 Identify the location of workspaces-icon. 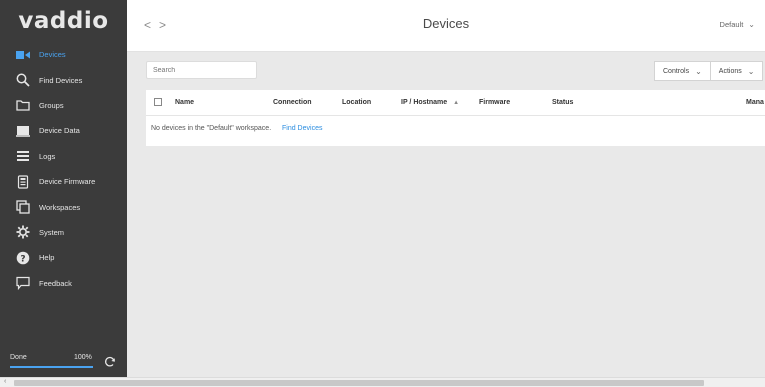
(23, 207).